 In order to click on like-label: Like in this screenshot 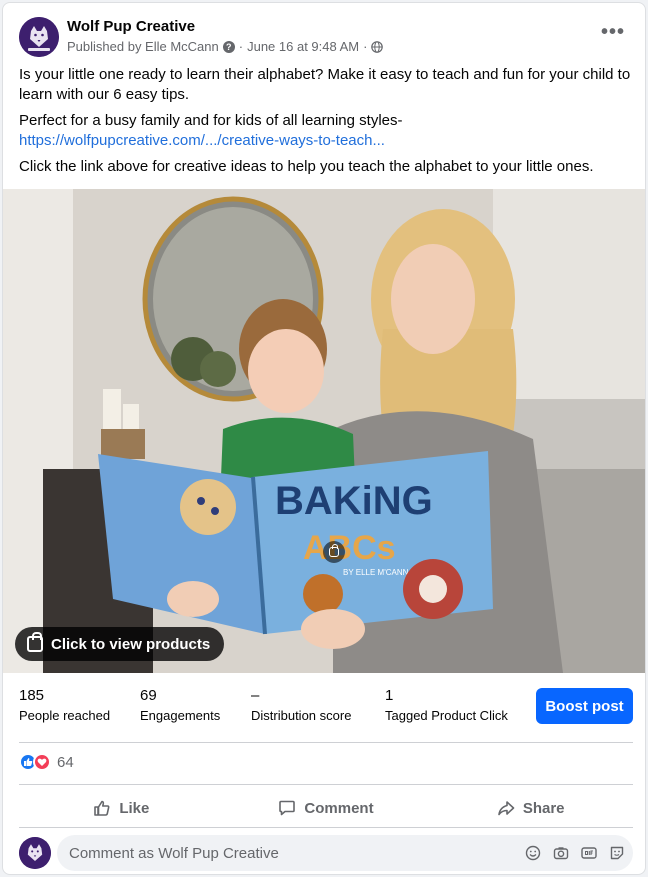, I will do `click(134, 808)`.